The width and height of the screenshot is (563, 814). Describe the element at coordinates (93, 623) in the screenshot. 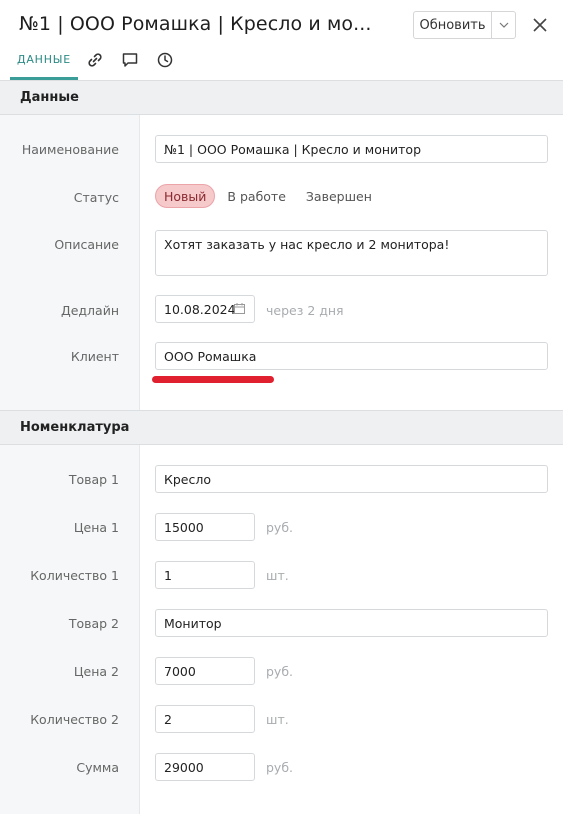

I see `item2-label: Товар 2` at that location.